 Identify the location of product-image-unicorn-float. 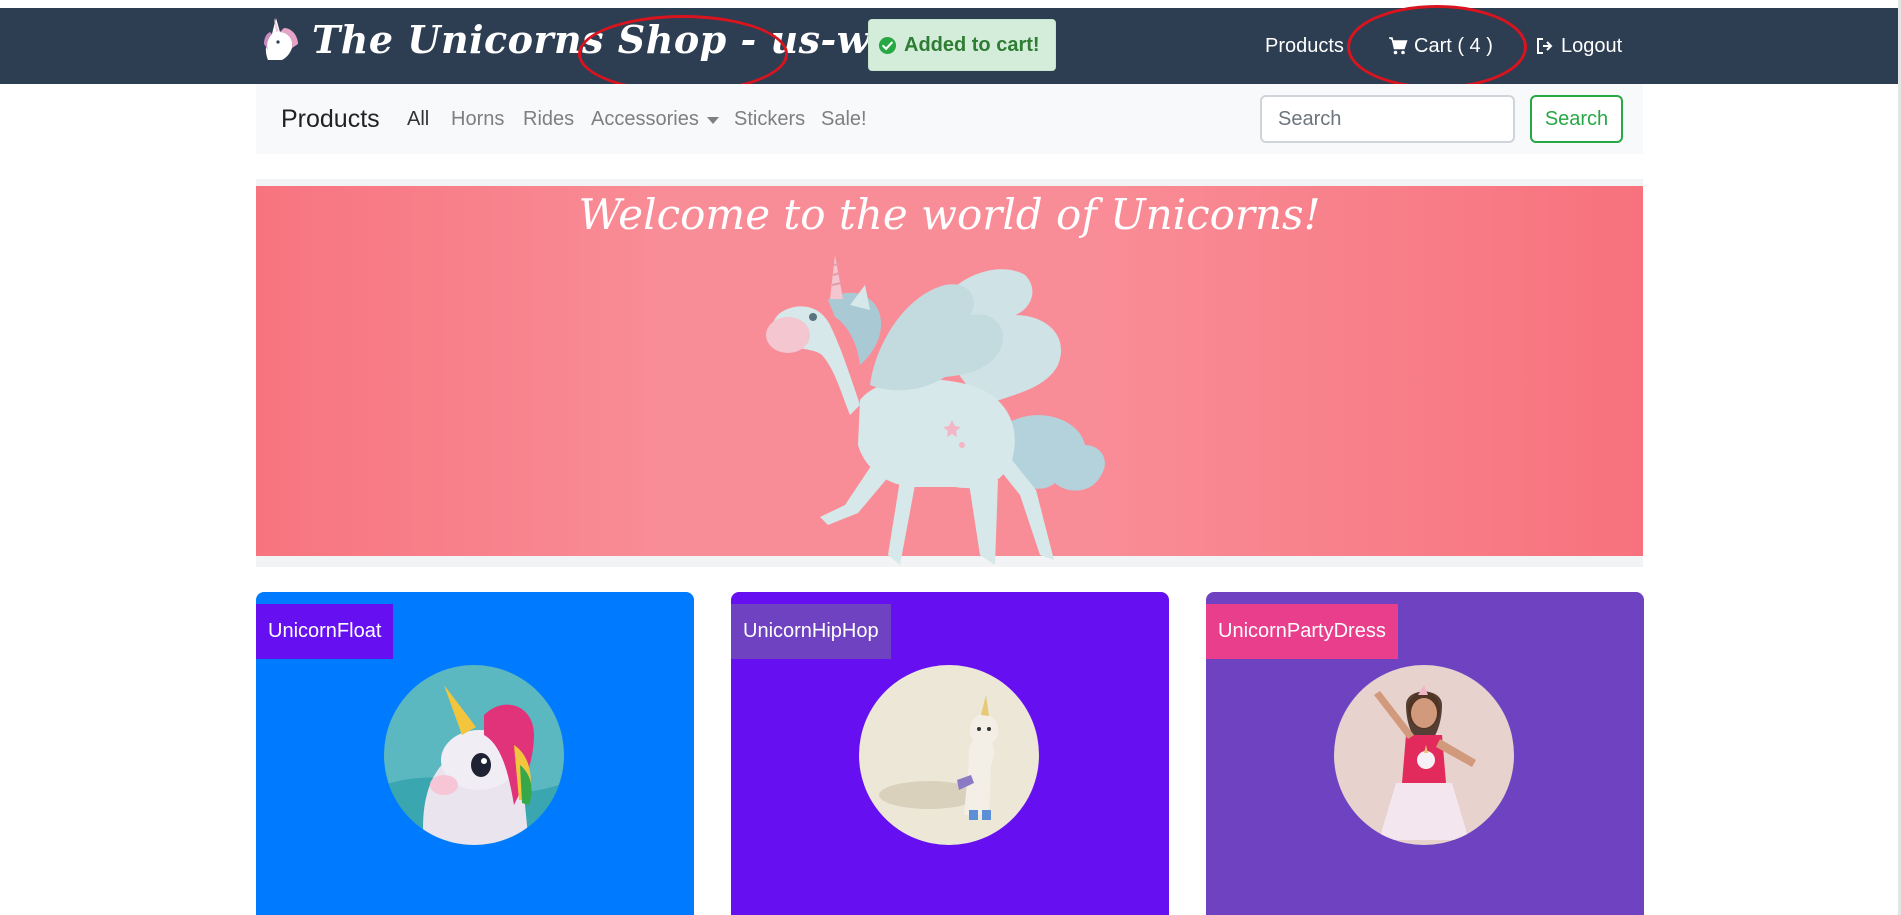
(474, 755).